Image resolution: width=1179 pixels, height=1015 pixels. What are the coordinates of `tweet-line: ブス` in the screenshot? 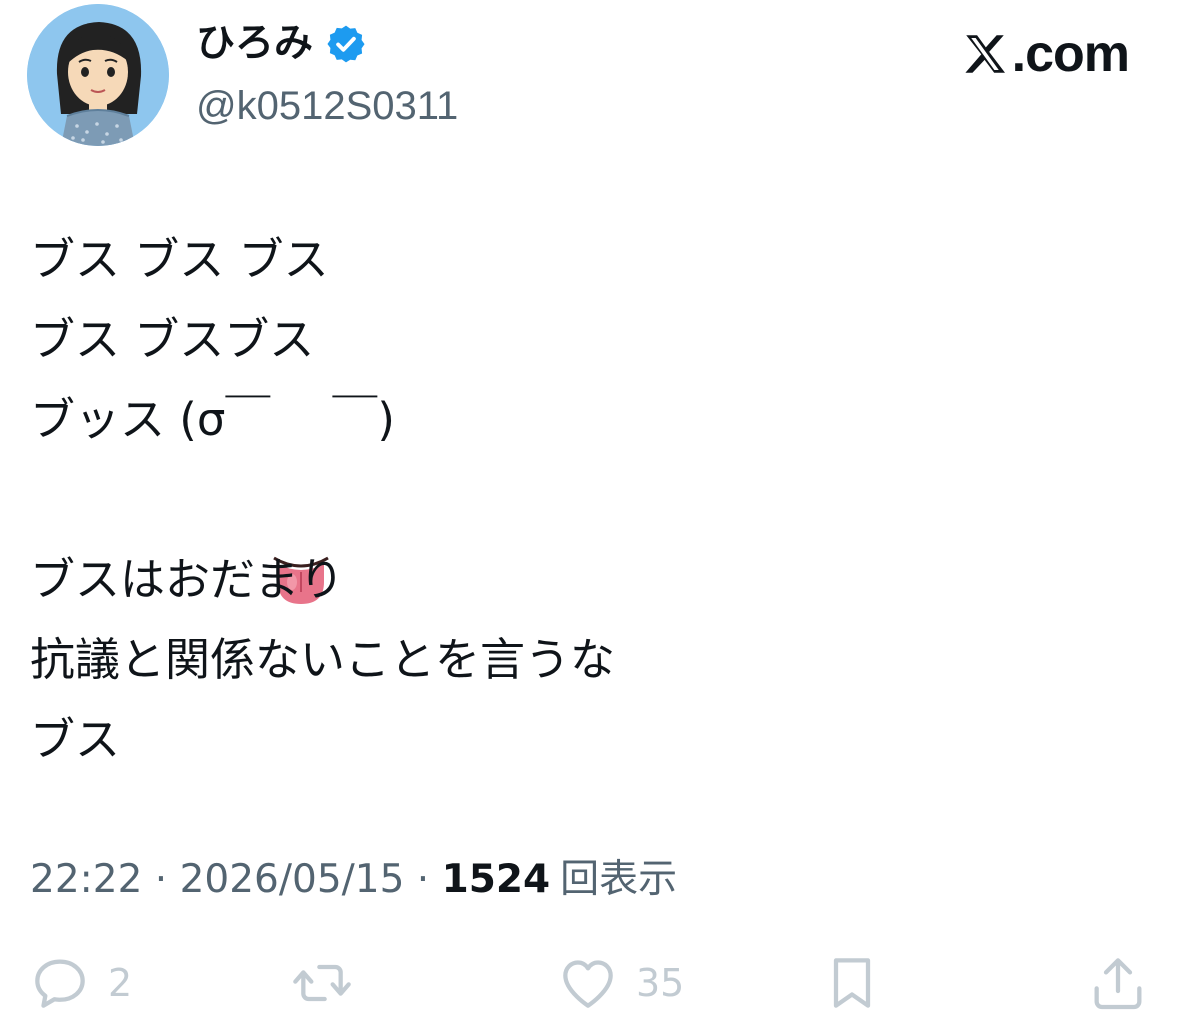 It's located at (75, 739).